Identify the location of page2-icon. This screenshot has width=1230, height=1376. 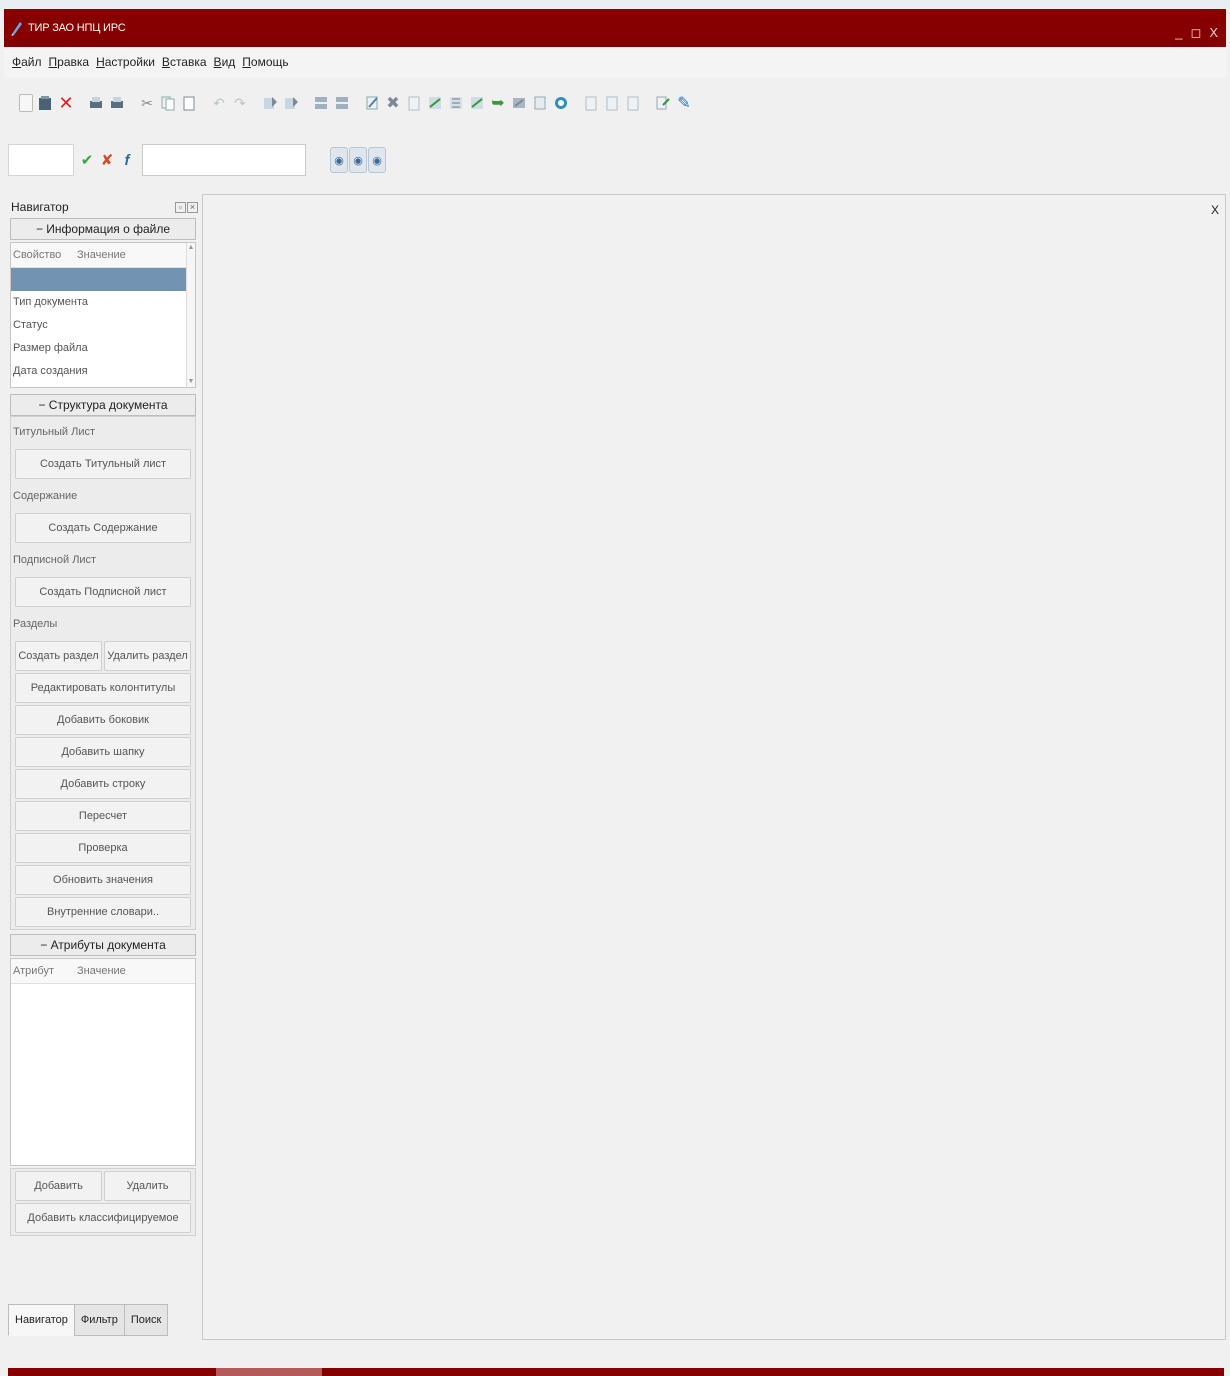
(591, 103).